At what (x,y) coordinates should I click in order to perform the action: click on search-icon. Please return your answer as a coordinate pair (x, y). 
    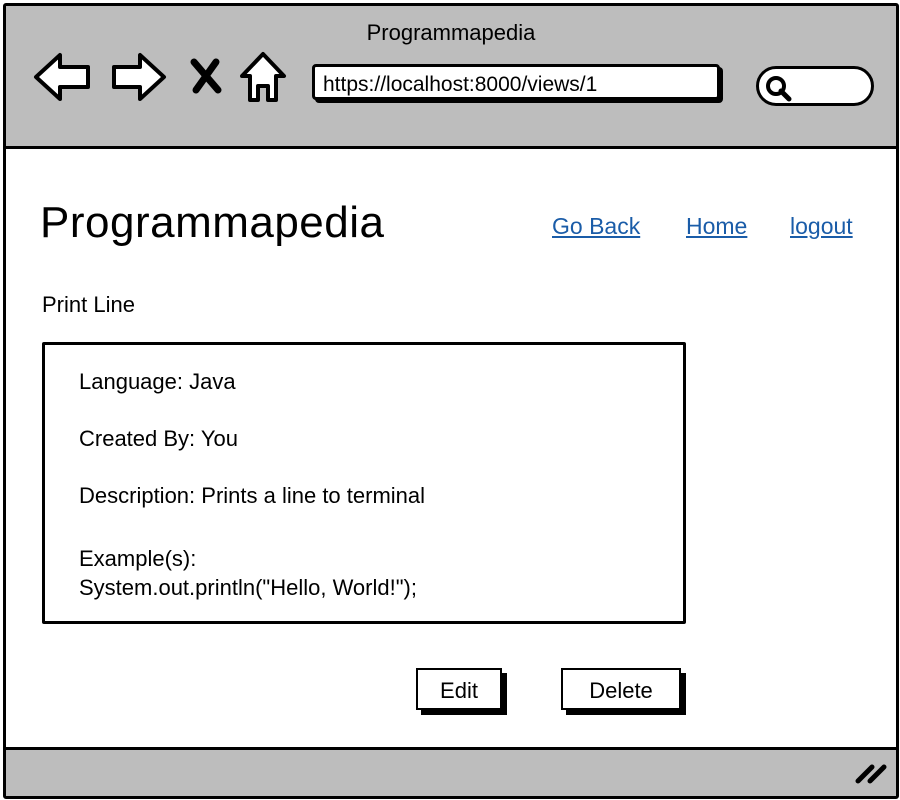
    Looking at the image, I should click on (779, 91).